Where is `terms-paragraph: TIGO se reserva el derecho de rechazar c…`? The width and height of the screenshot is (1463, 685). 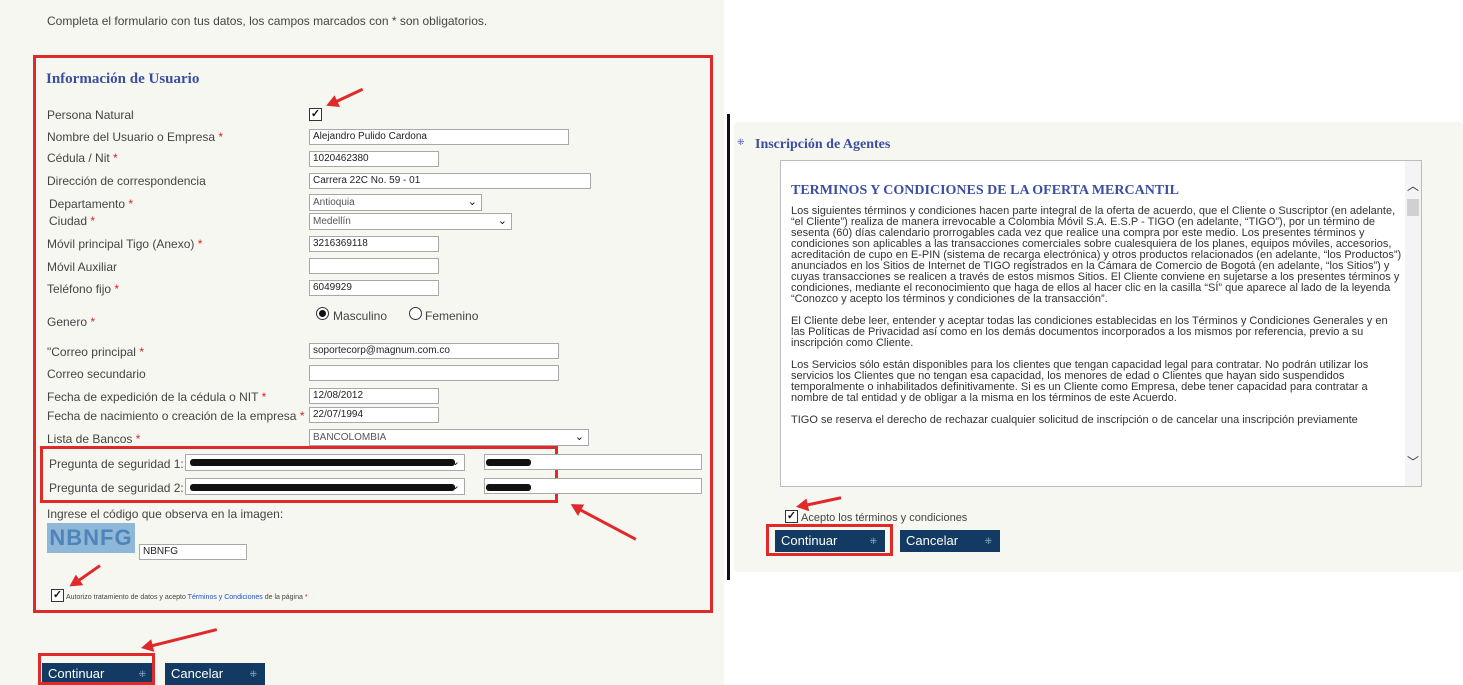
terms-paragraph: TIGO se reserva el derecho de rechazar c… is located at coordinates (1074, 420).